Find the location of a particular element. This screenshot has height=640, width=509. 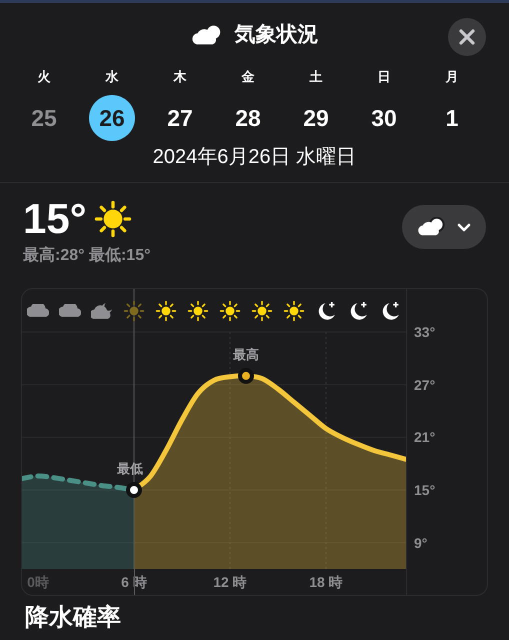

weekday-label: 木 is located at coordinates (180, 77).